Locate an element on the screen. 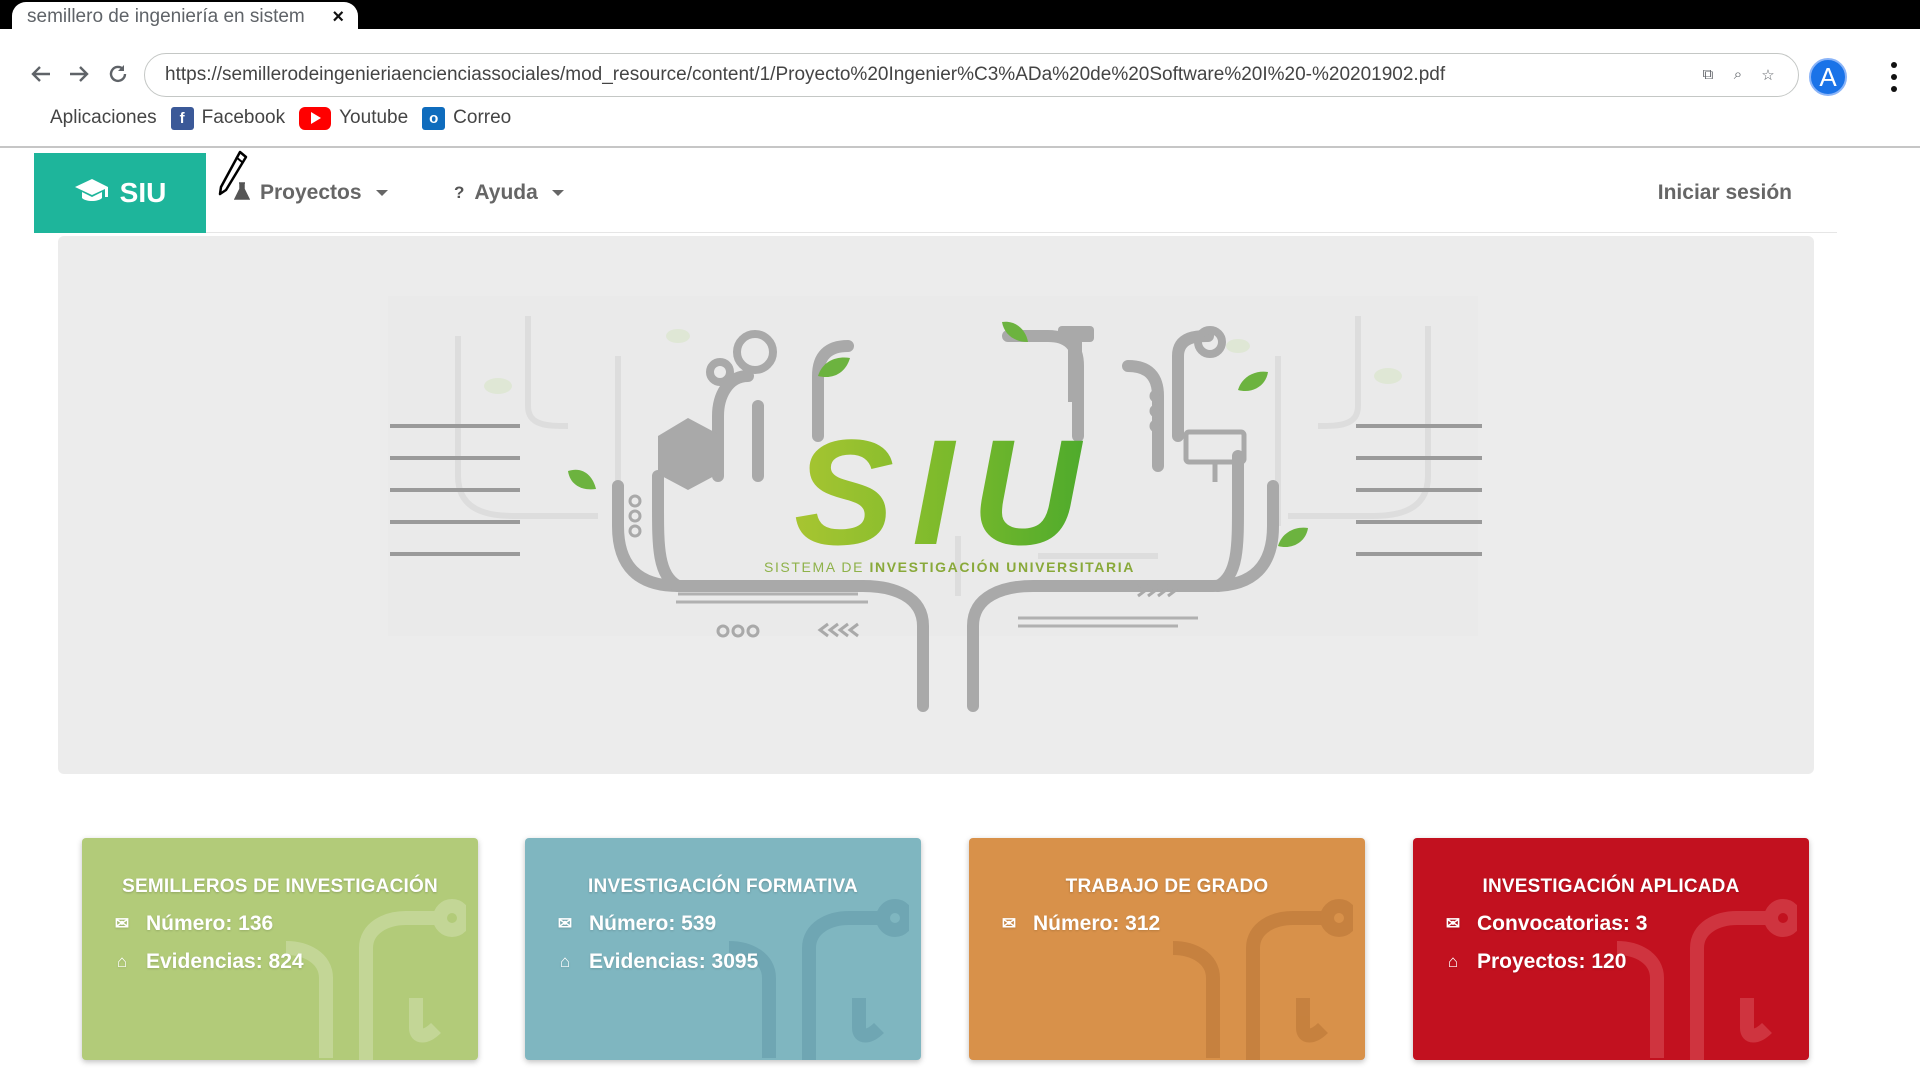 The width and height of the screenshot is (1920, 1080). translate-icon: ⧉ is located at coordinates (1708, 75).